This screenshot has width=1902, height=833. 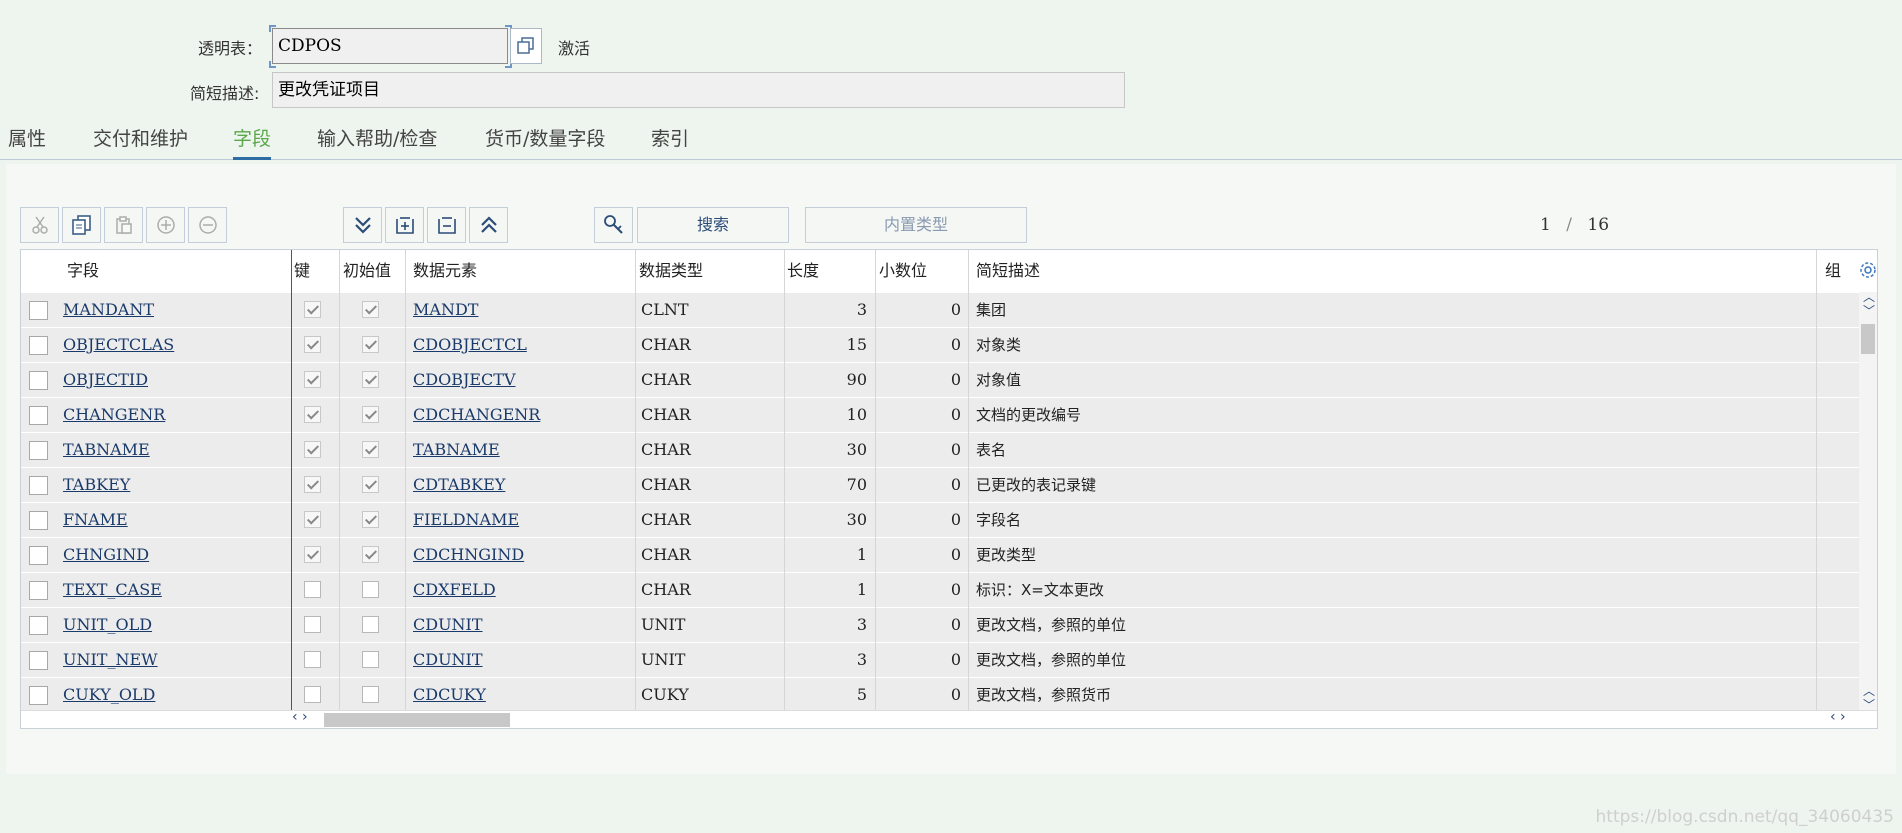 I want to click on col-header-decimals: 小数位, so click(x=903, y=271).